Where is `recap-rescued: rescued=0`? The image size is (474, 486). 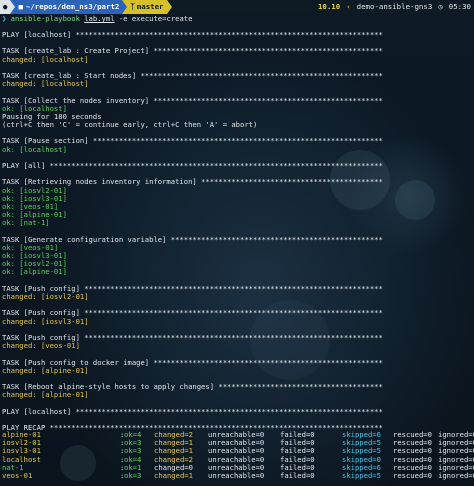 recap-rescued: rescued=0 is located at coordinates (412, 475).